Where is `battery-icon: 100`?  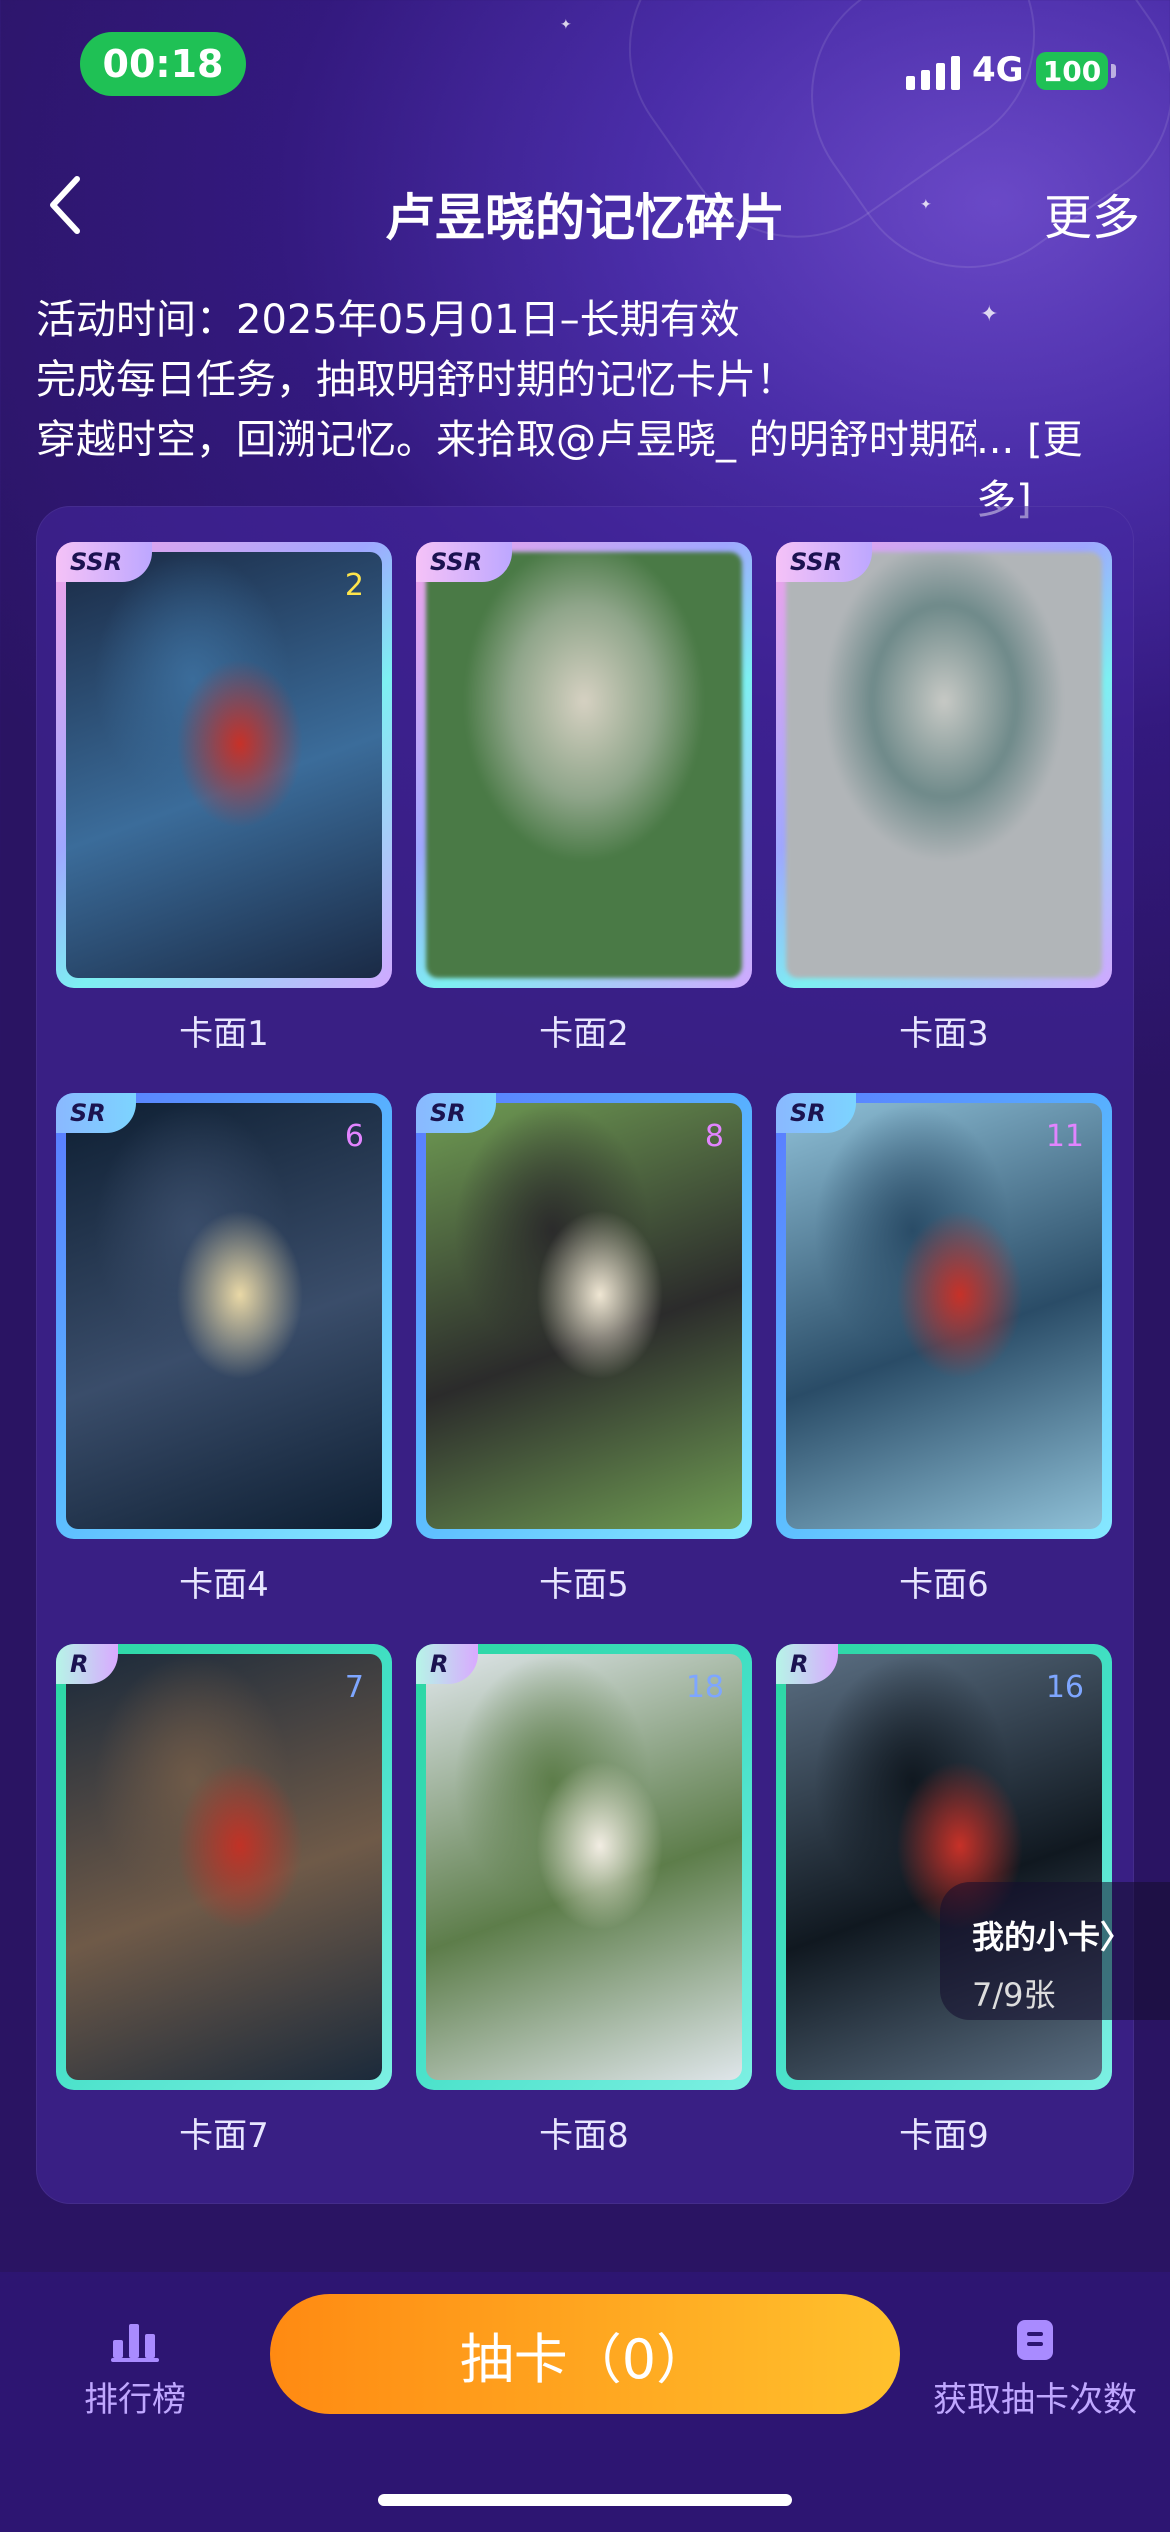
battery-icon: 100 is located at coordinates (1076, 71).